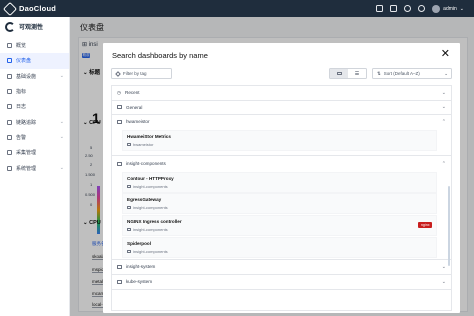 The height and width of the screenshot is (316, 474). What do you see at coordinates (436, 8) in the screenshot?
I see `avatar` at bounding box center [436, 8].